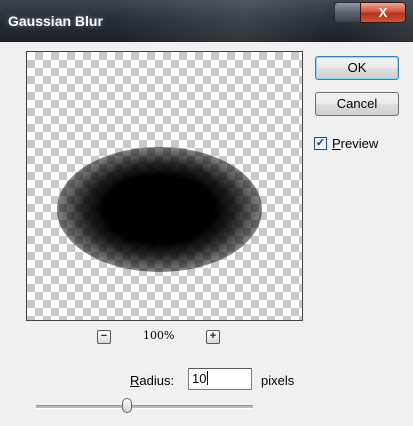 The height and width of the screenshot is (426, 413). I want to click on radius-label-rest: adius:, so click(157, 380).